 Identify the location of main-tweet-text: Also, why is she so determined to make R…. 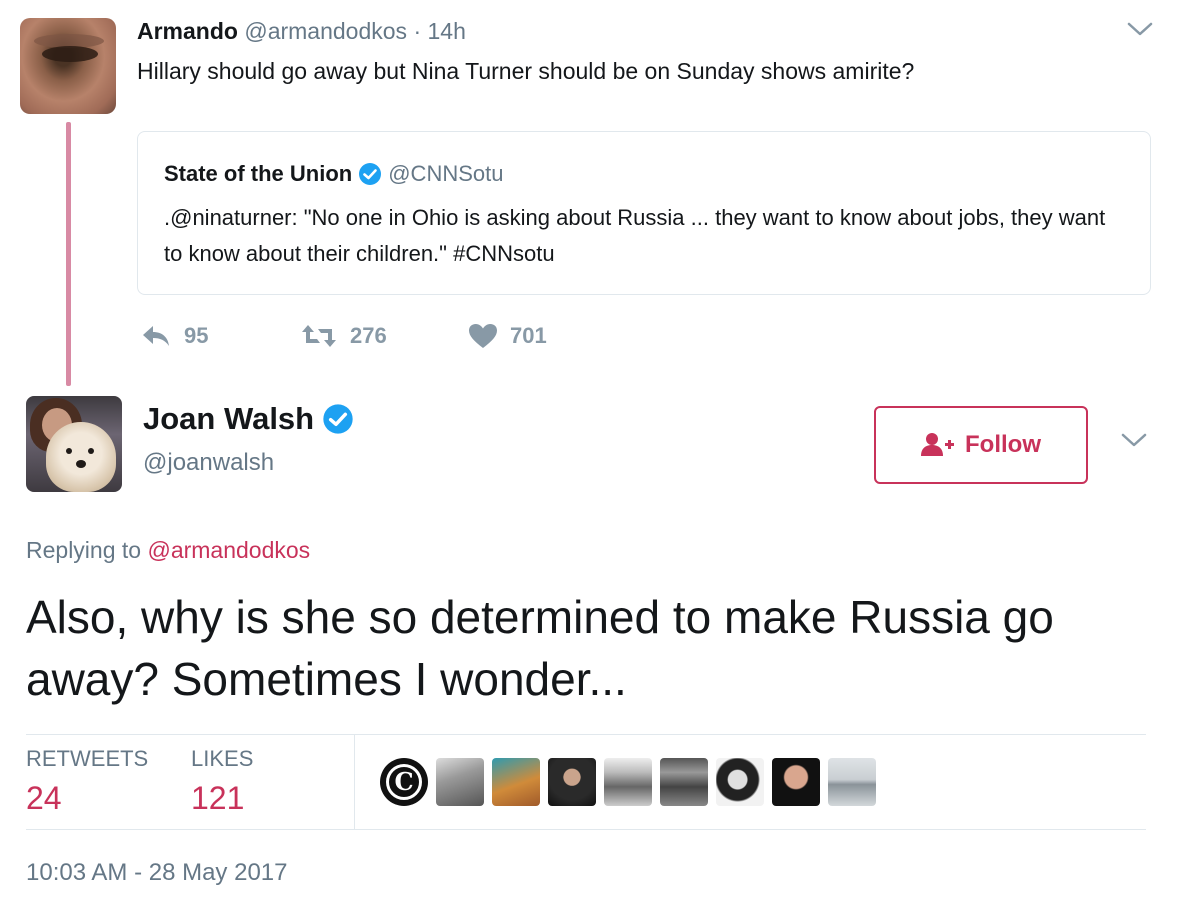
(540, 648).